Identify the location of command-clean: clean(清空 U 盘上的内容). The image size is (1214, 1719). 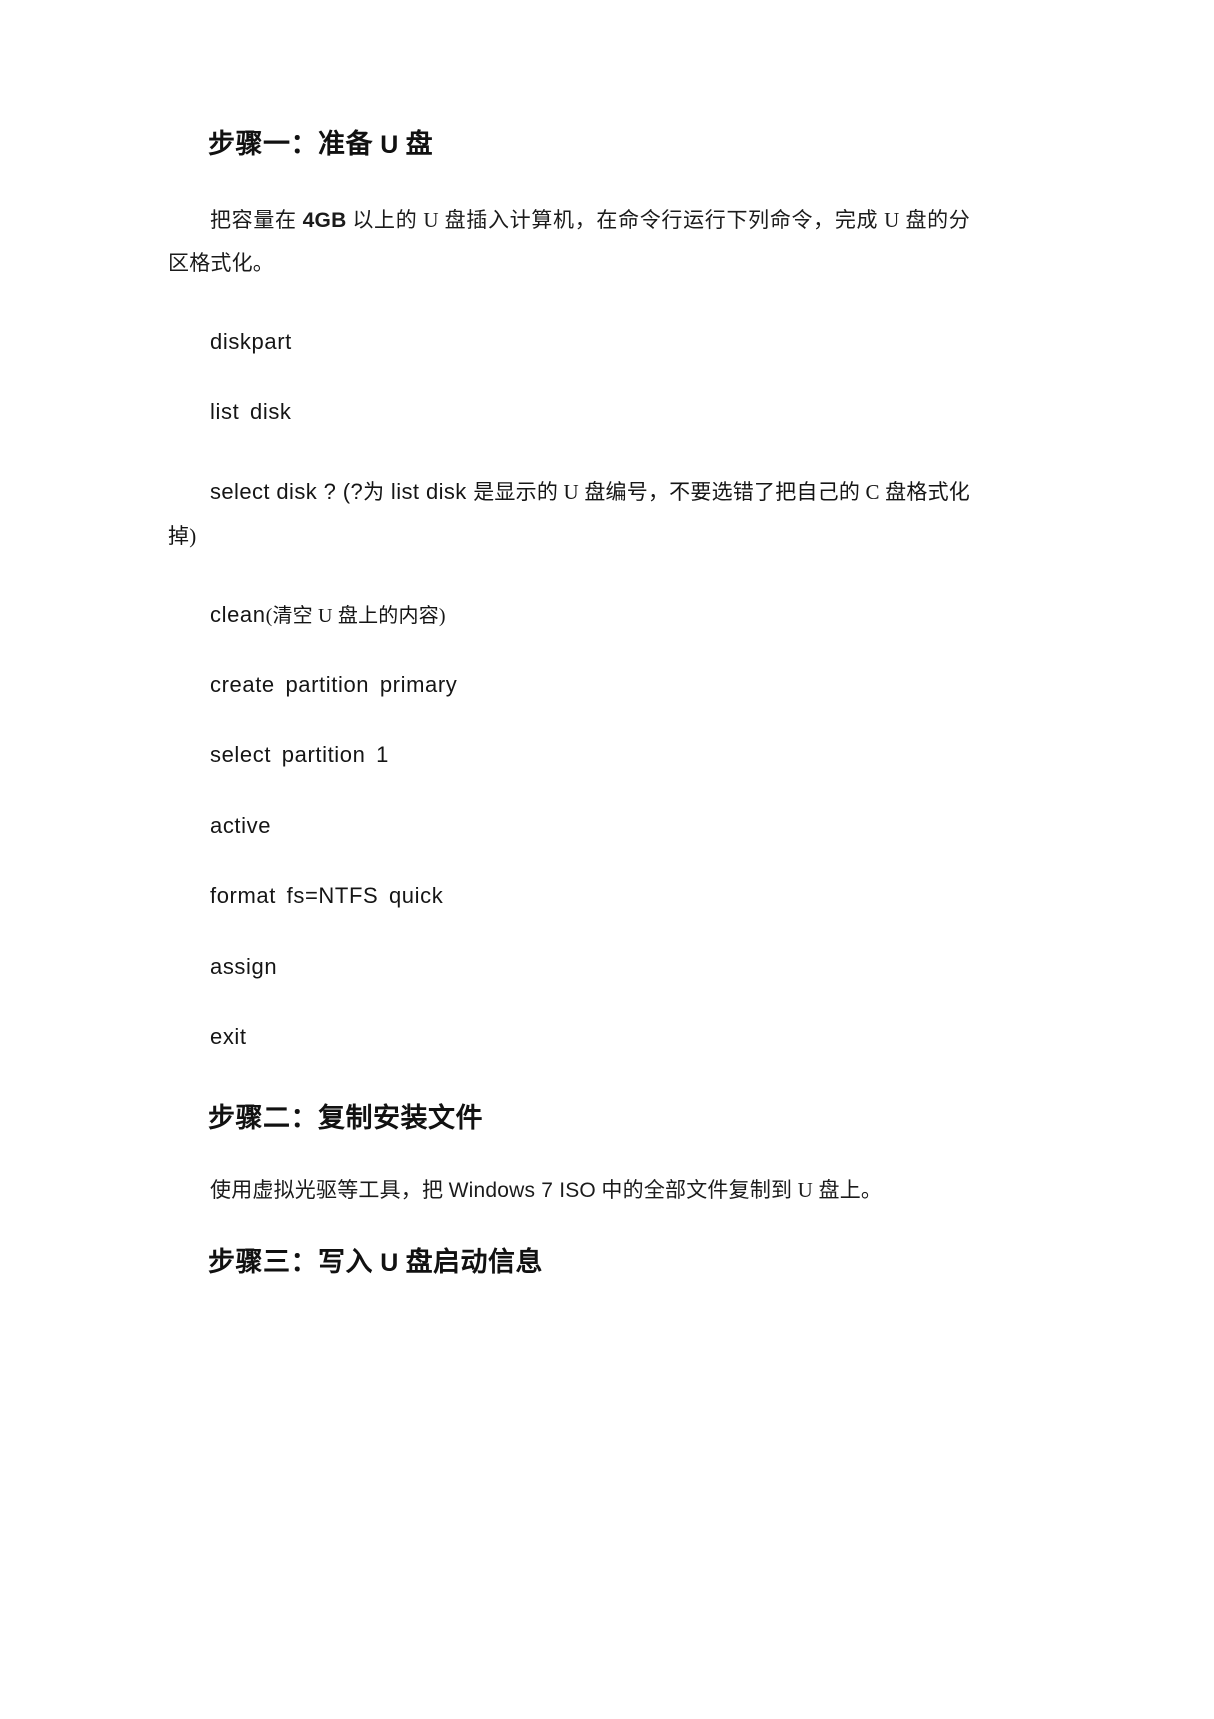
(569, 615).